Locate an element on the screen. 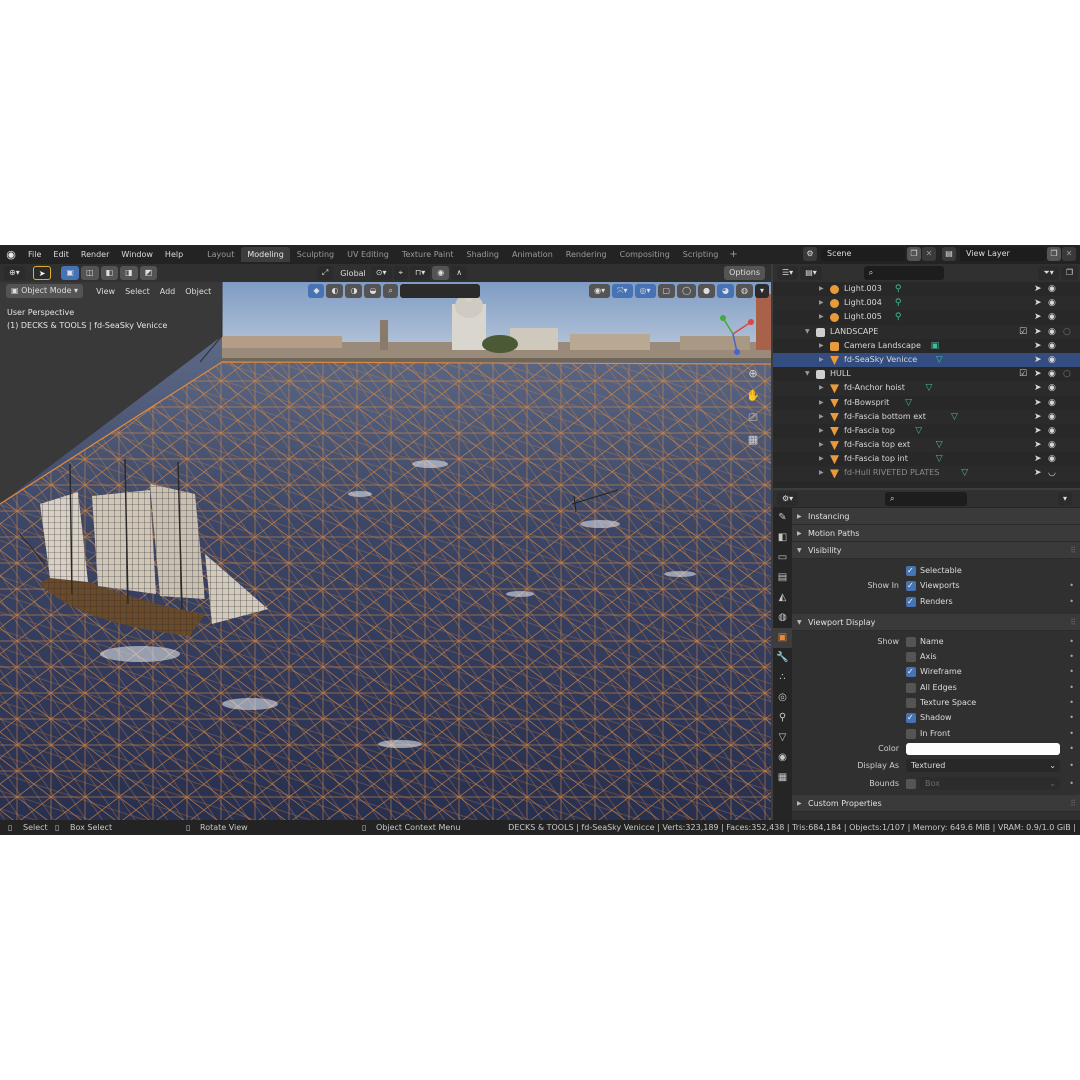 This screenshot has height=1080, width=1080. navigation-gizmo is located at coordinates (733, 334).